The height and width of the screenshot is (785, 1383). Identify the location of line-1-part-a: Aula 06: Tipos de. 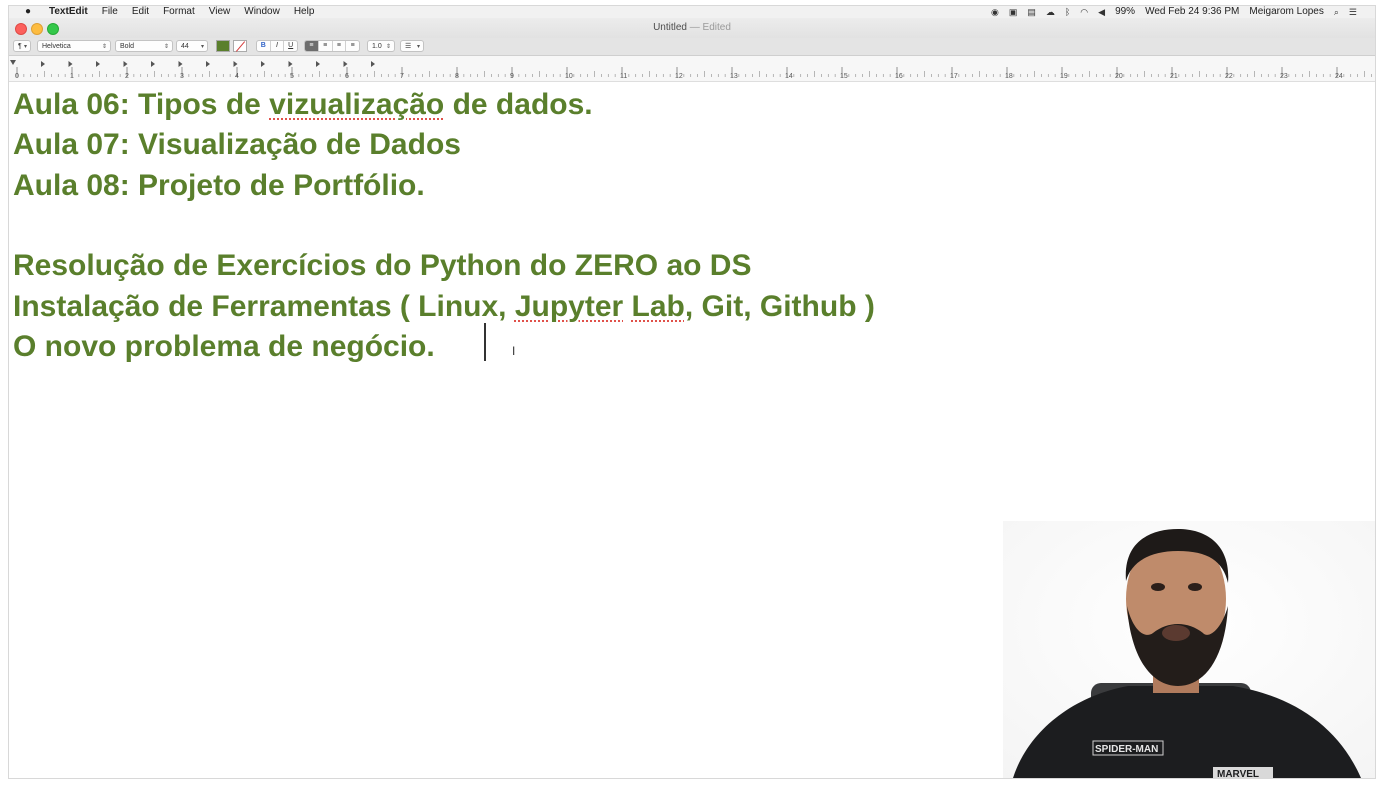
(141, 104).